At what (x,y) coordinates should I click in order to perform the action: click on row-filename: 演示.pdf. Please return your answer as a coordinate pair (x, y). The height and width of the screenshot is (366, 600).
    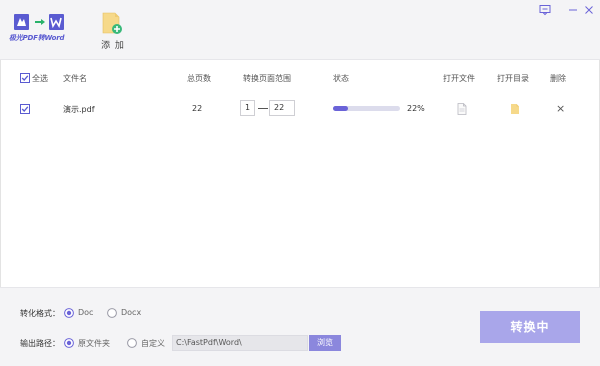
    Looking at the image, I should click on (79, 109).